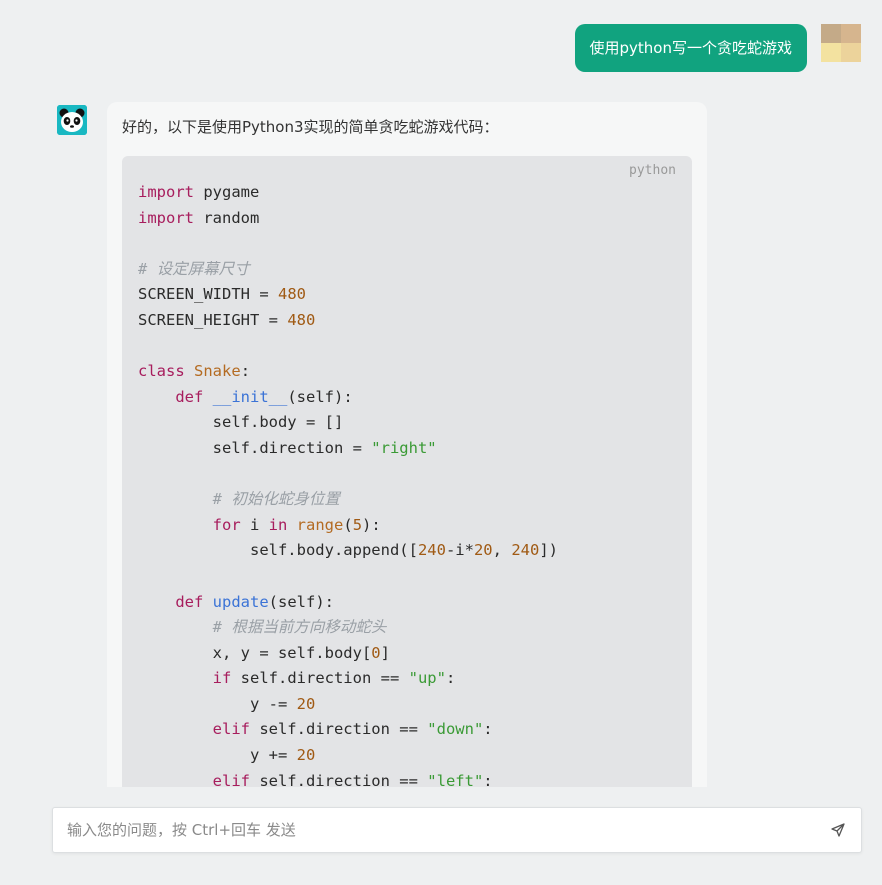 The width and height of the screenshot is (882, 885). What do you see at coordinates (255, 447) in the screenshot?
I see `code-token: self.direction =` at bounding box center [255, 447].